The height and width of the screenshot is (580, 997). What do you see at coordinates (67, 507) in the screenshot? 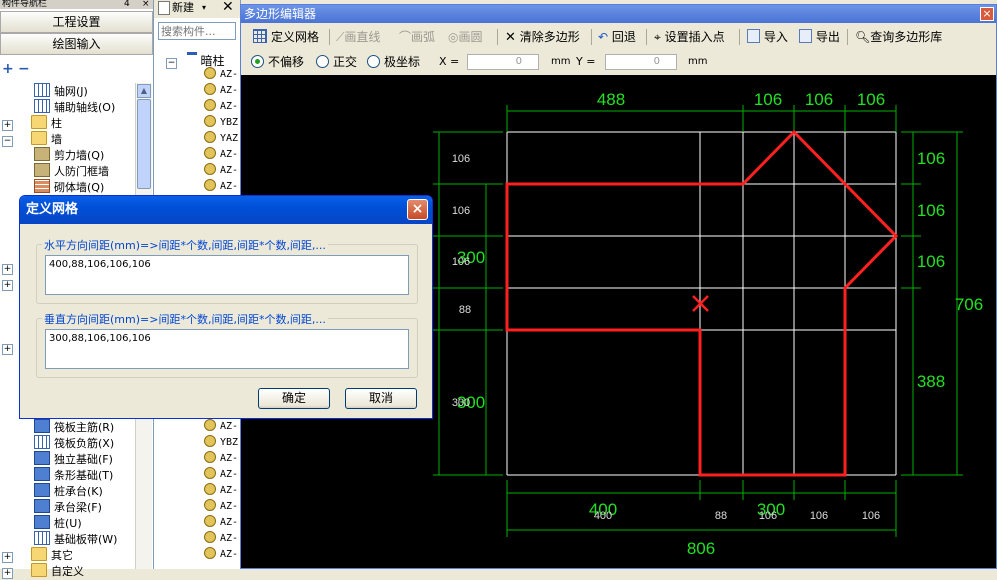
I see `tree-item-cap-beam: 承台梁(F)` at bounding box center [67, 507].